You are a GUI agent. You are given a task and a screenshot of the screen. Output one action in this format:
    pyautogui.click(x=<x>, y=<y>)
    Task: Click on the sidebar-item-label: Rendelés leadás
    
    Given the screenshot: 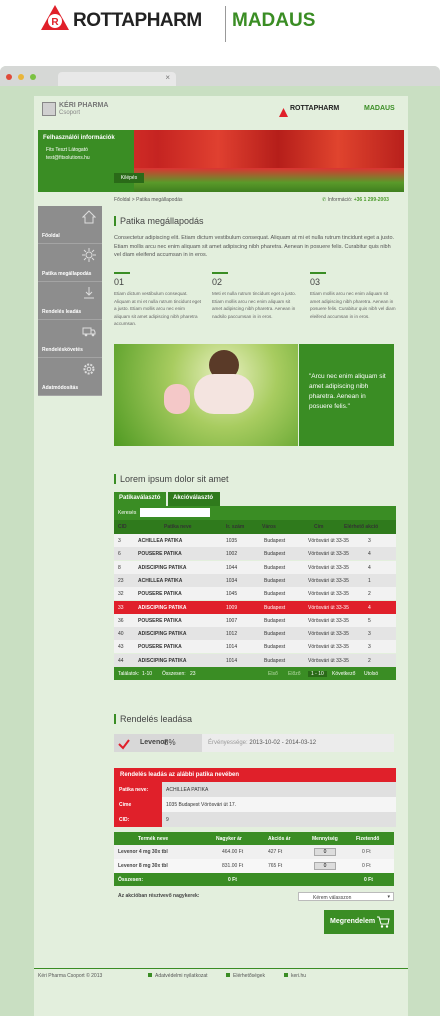 What is the action you would take?
    pyautogui.click(x=62, y=312)
    